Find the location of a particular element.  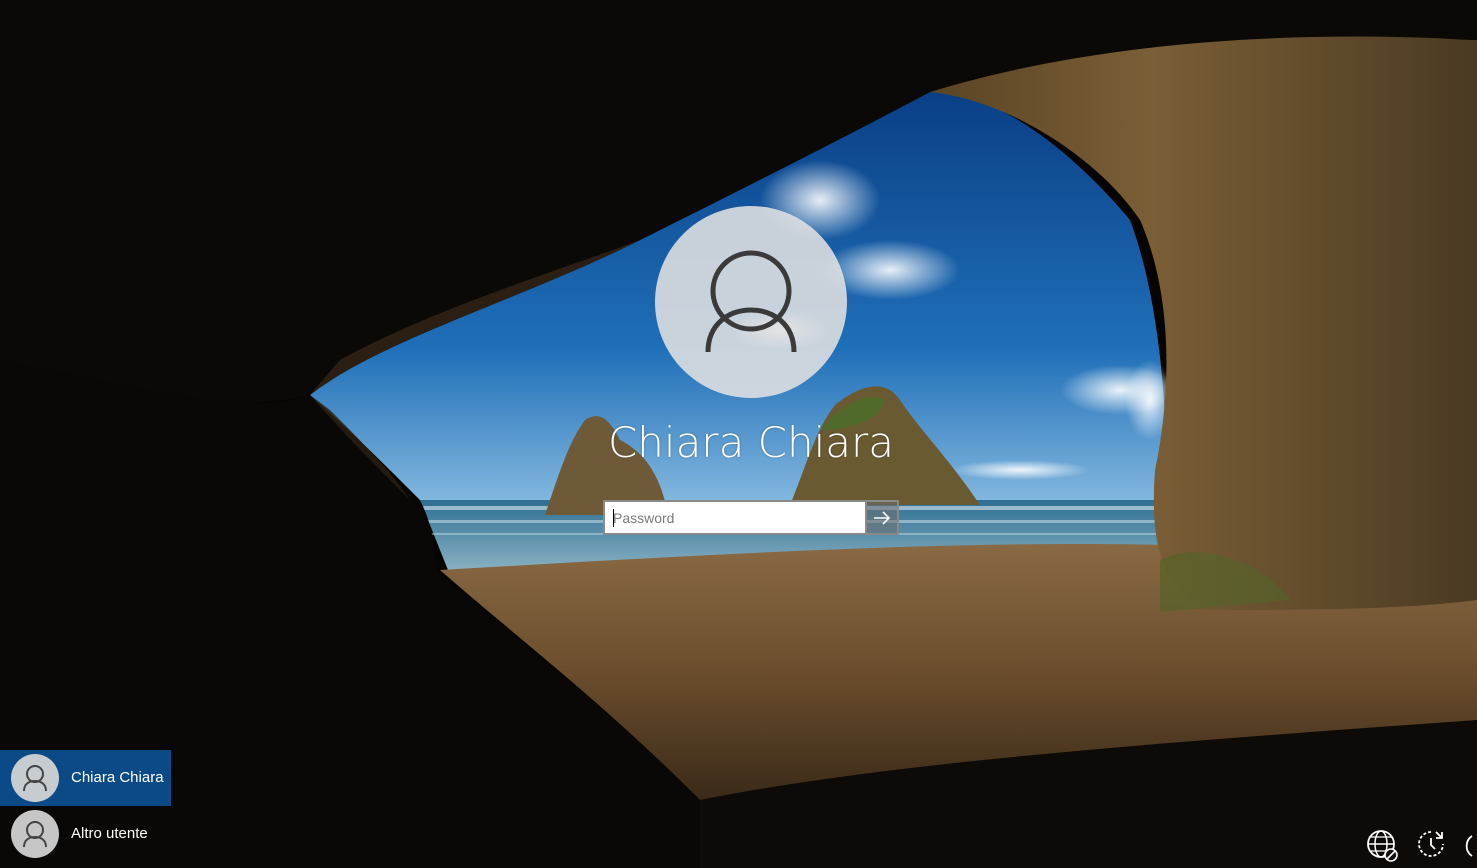

text-caret is located at coordinates (613, 518).